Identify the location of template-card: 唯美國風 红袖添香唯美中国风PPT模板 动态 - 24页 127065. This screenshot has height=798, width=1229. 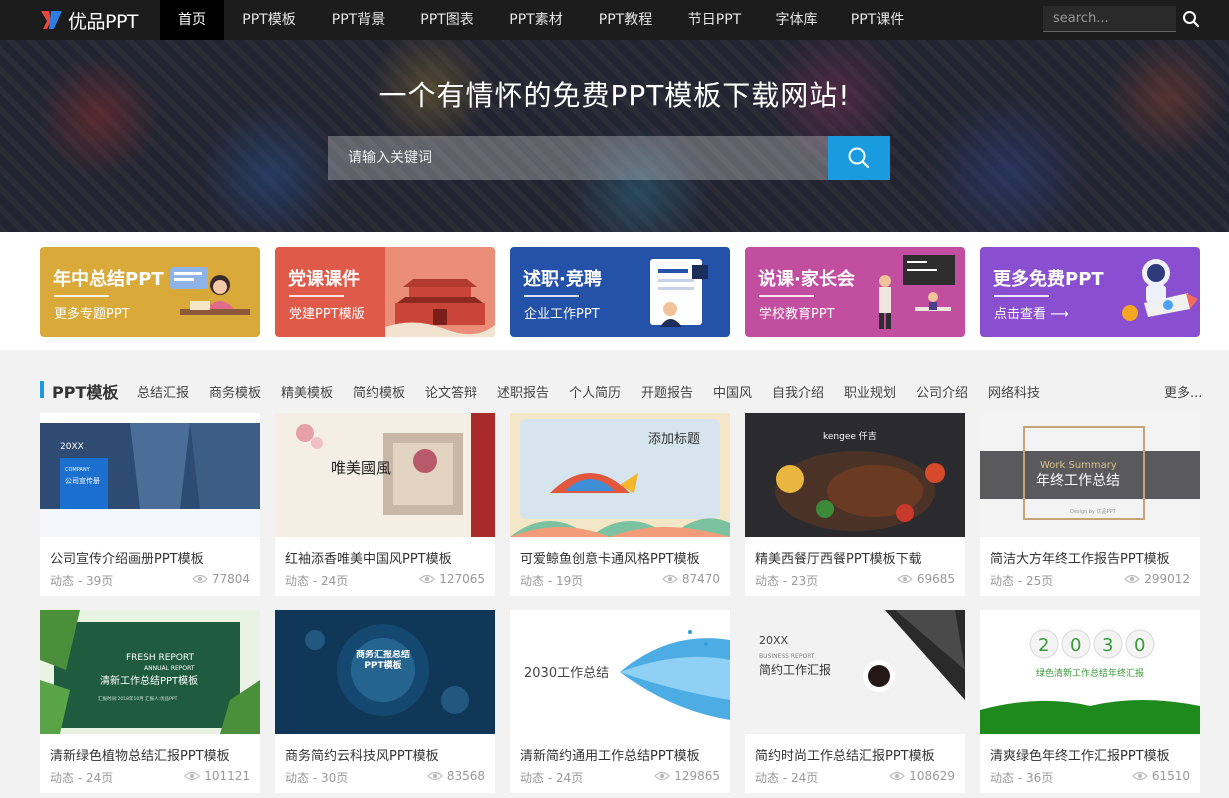
(385, 504).